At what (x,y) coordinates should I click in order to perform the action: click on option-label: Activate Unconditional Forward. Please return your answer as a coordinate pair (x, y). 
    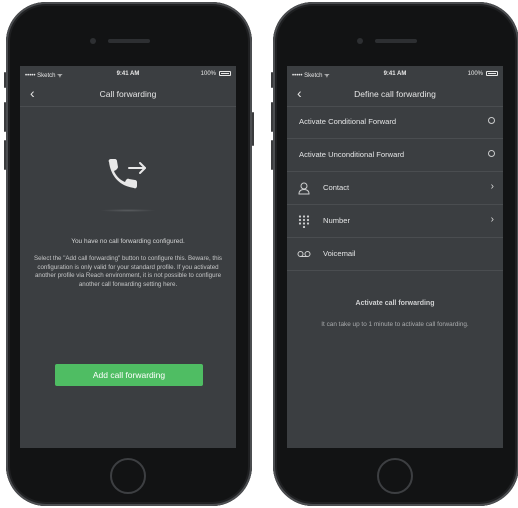
    Looking at the image, I should click on (352, 154).